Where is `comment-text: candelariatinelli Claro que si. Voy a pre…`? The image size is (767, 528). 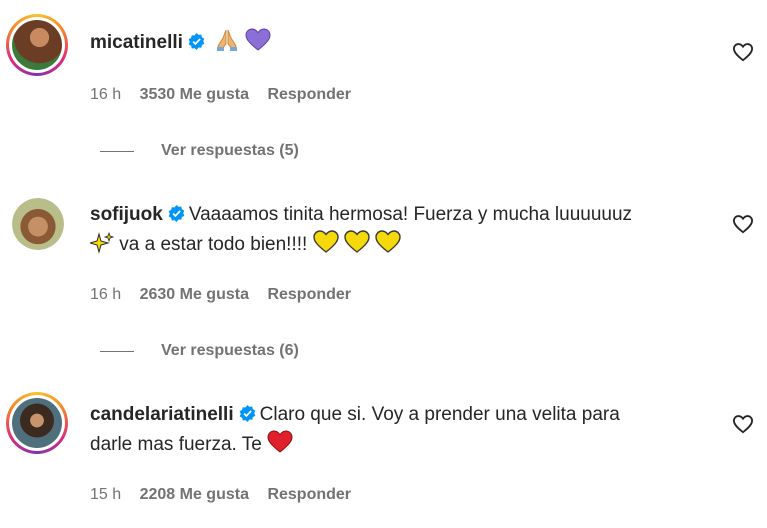
comment-text: candelariatinelli Claro que si. Voy a pre… is located at coordinates (405, 430).